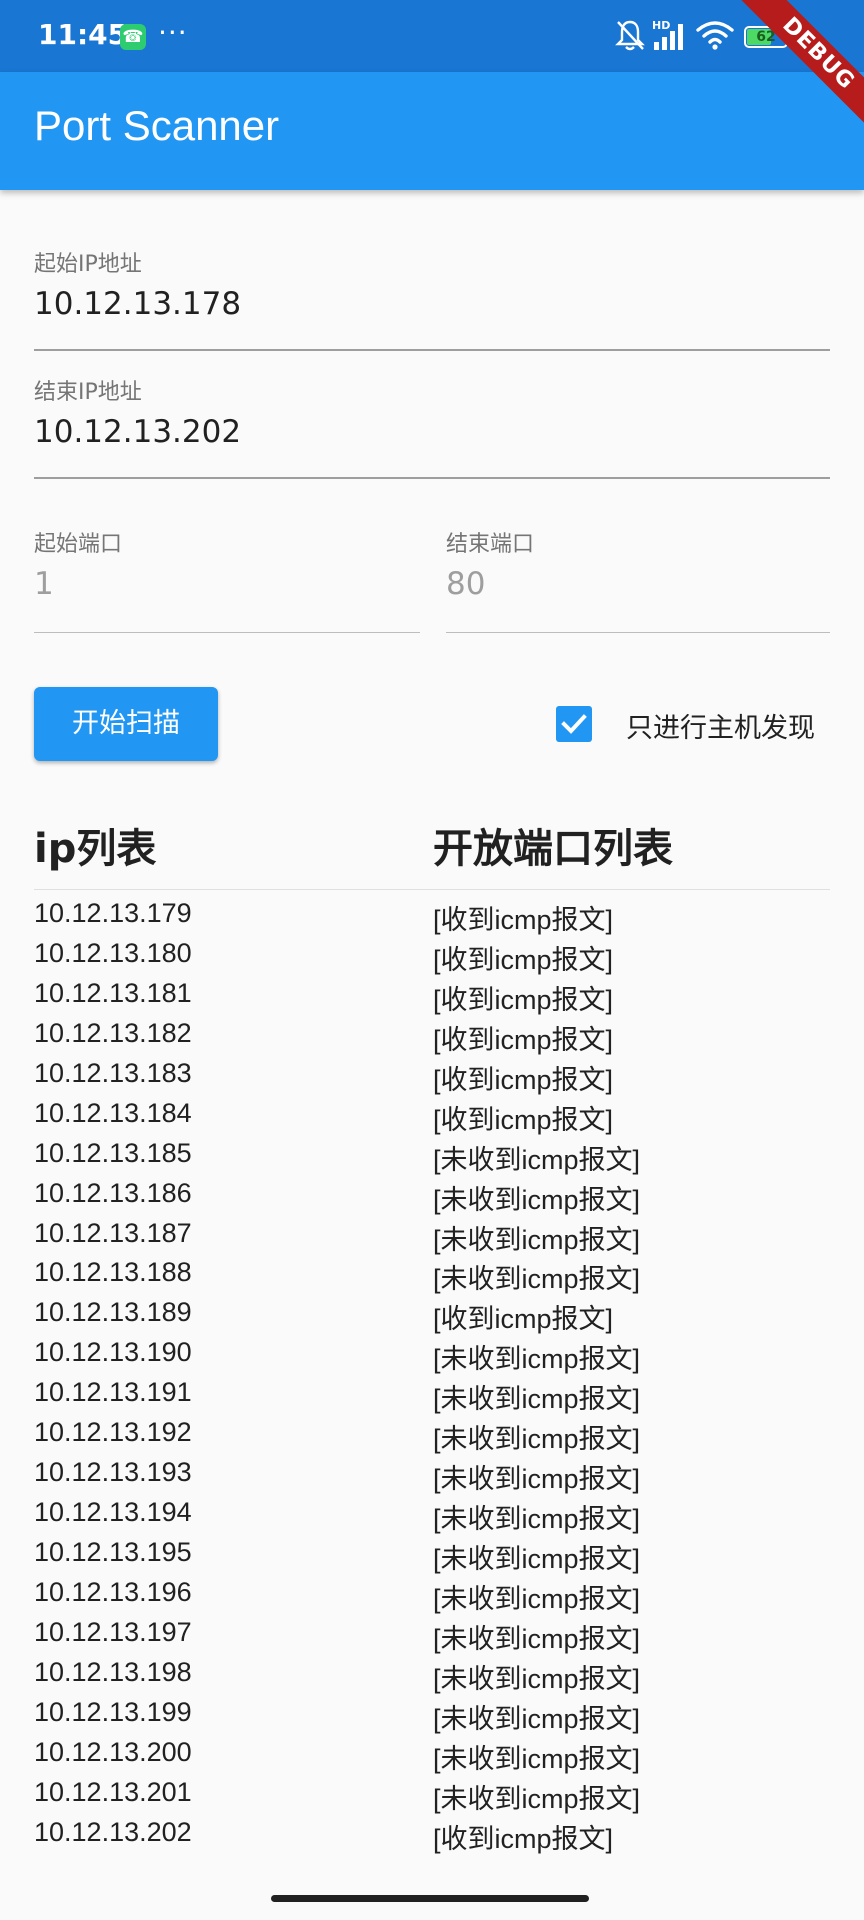 The image size is (864, 1920). Describe the element at coordinates (430, 1898) in the screenshot. I see `home-indicator` at that location.